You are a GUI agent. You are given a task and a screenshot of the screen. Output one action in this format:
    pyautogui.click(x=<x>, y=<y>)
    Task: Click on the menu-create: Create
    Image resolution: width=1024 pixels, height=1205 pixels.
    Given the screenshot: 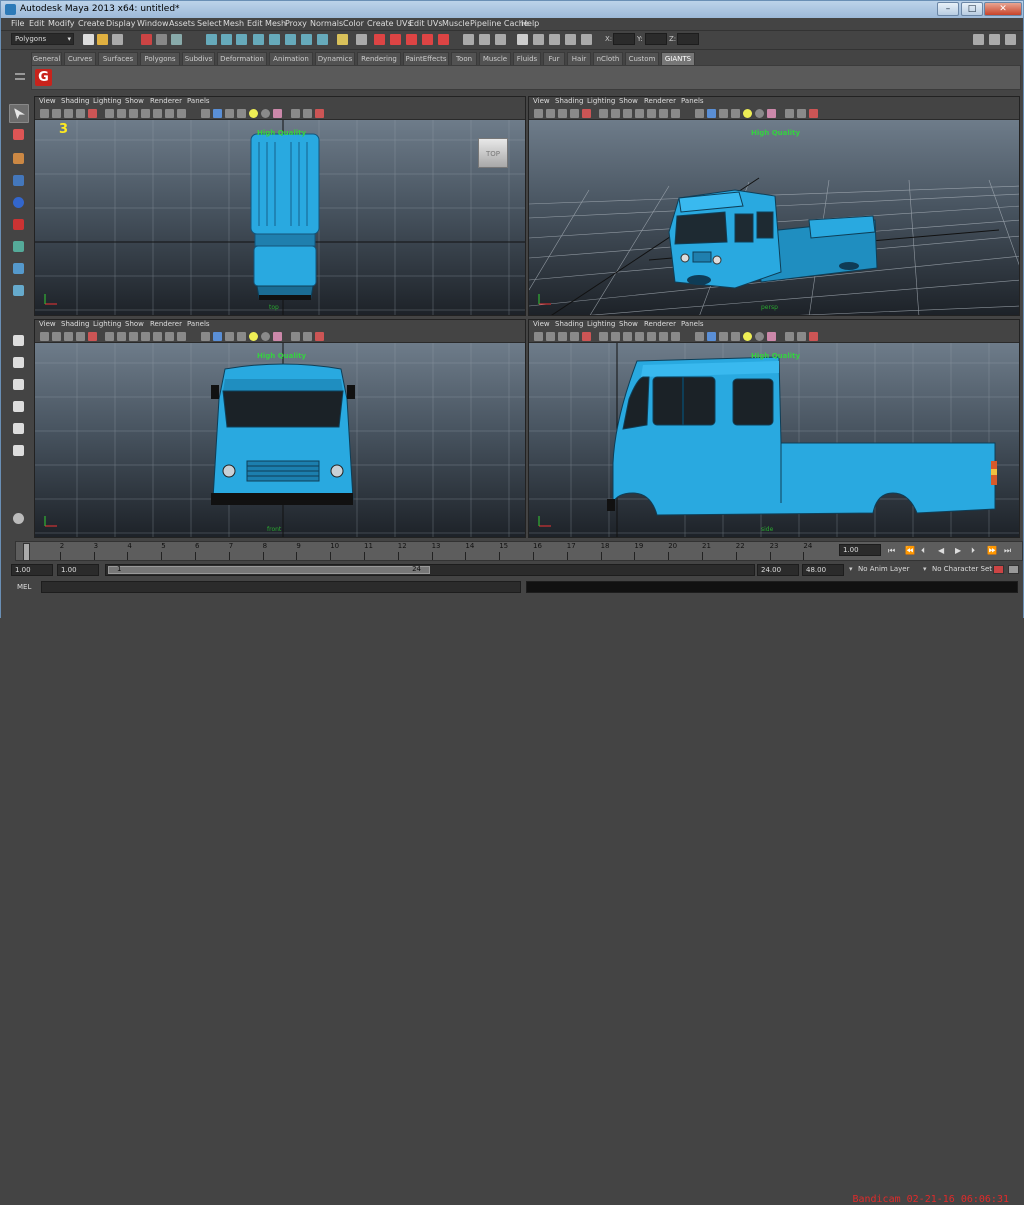 What is the action you would take?
    pyautogui.click(x=91, y=23)
    